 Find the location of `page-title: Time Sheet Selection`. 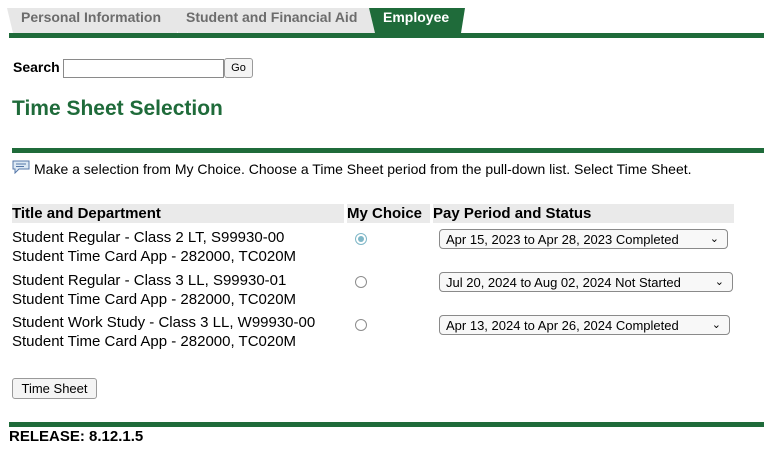

page-title: Time Sheet Selection is located at coordinates (117, 108).